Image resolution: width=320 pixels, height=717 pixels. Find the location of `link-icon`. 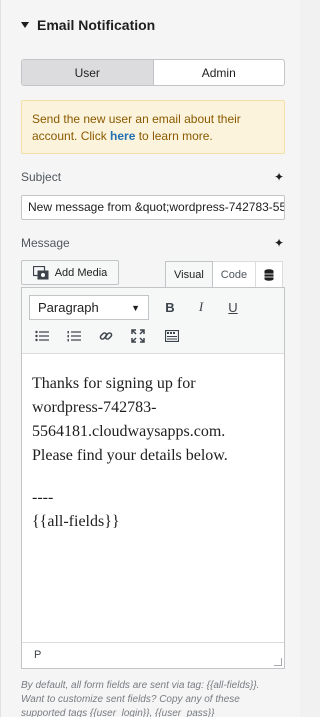

link-icon is located at coordinates (106, 336).